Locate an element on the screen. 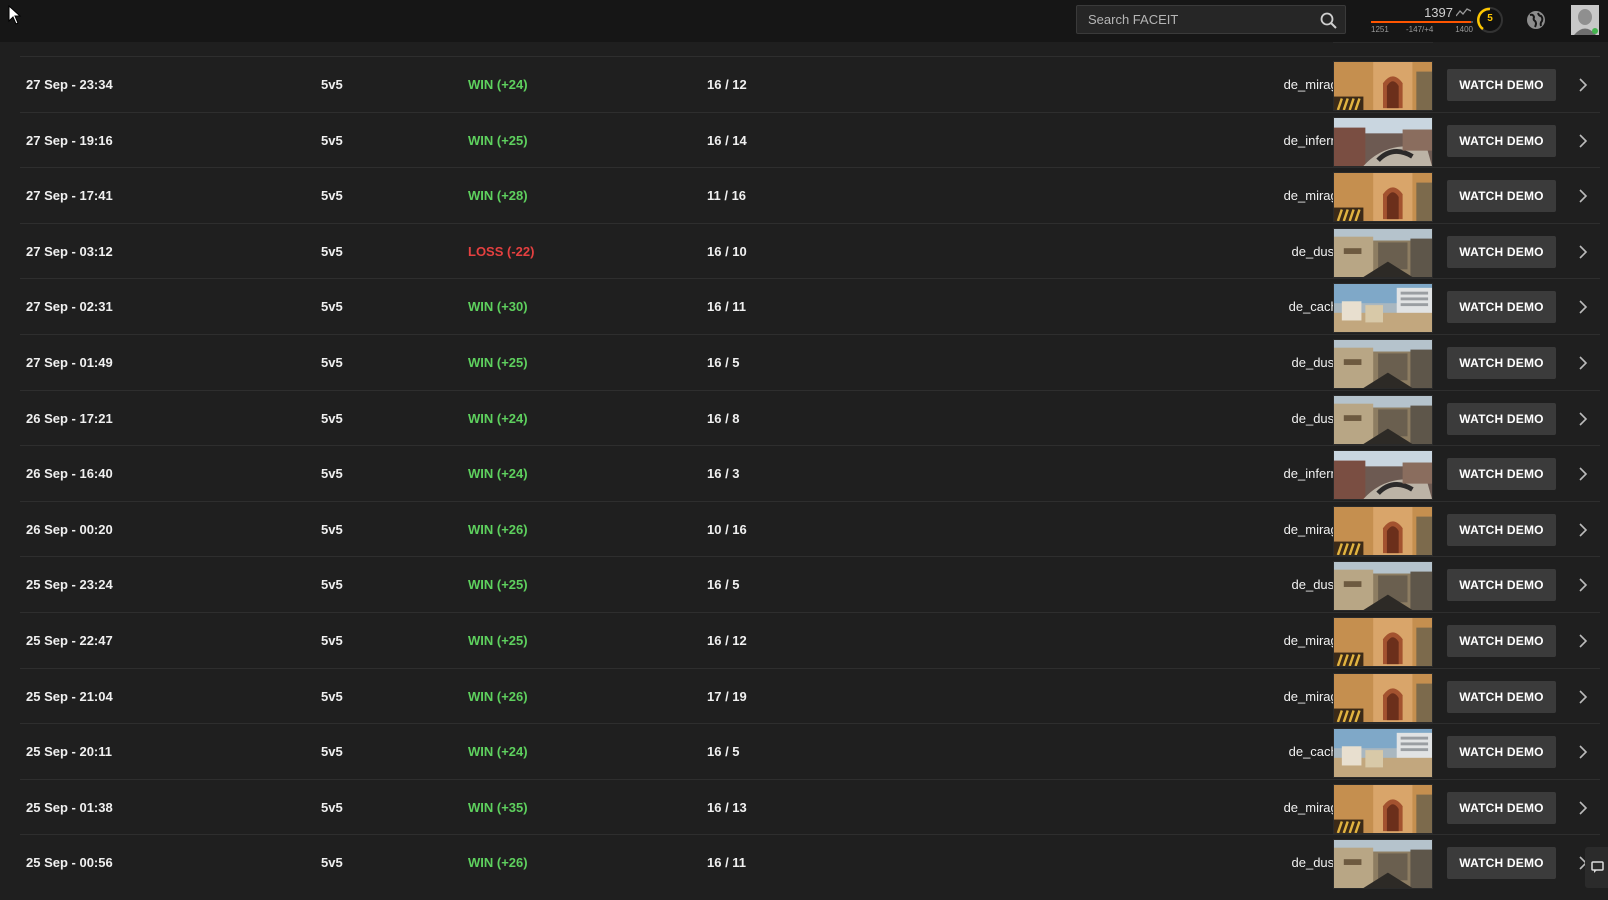  match-result: WIN (+24) is located at coordinates (498, 474).